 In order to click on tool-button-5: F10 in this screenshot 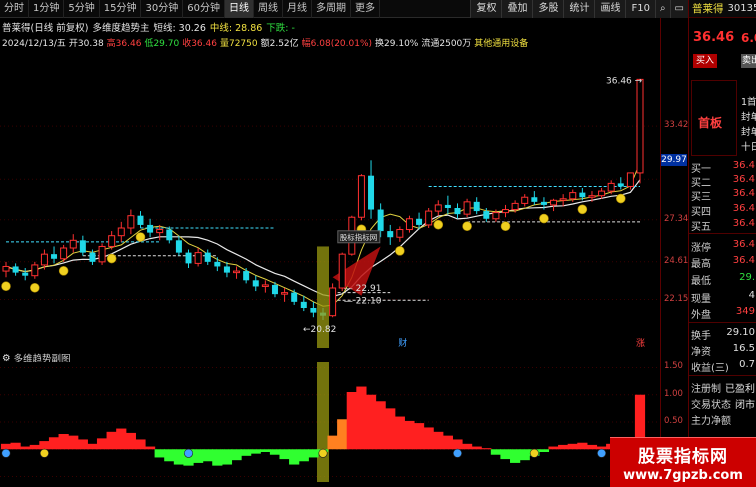, I will do `click(640, 9)`.